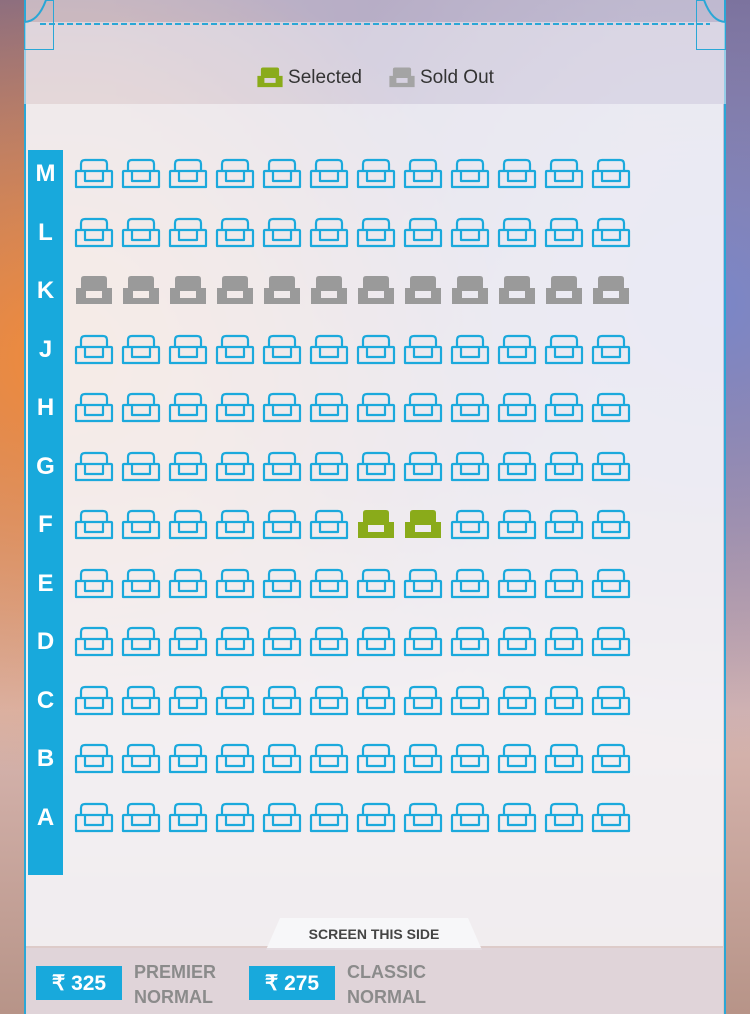  What do you see at coordinates (188, 818) in the screenshot?
I see `seat-a-3-available` at bounding box center [188, 818].